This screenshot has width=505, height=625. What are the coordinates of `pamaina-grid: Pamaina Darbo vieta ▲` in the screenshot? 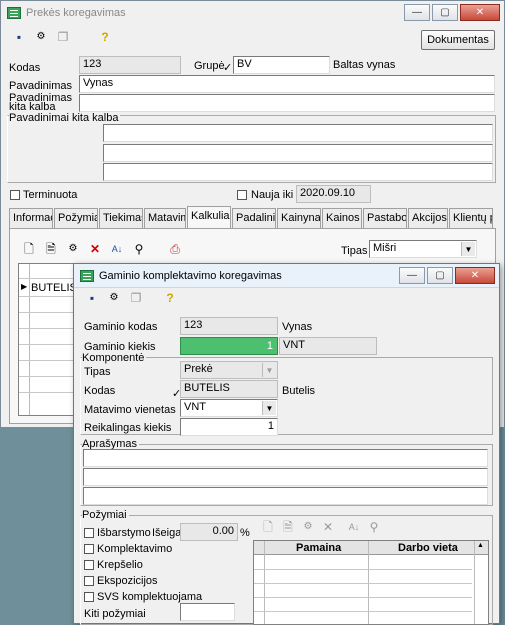 It's located at (371, 582).